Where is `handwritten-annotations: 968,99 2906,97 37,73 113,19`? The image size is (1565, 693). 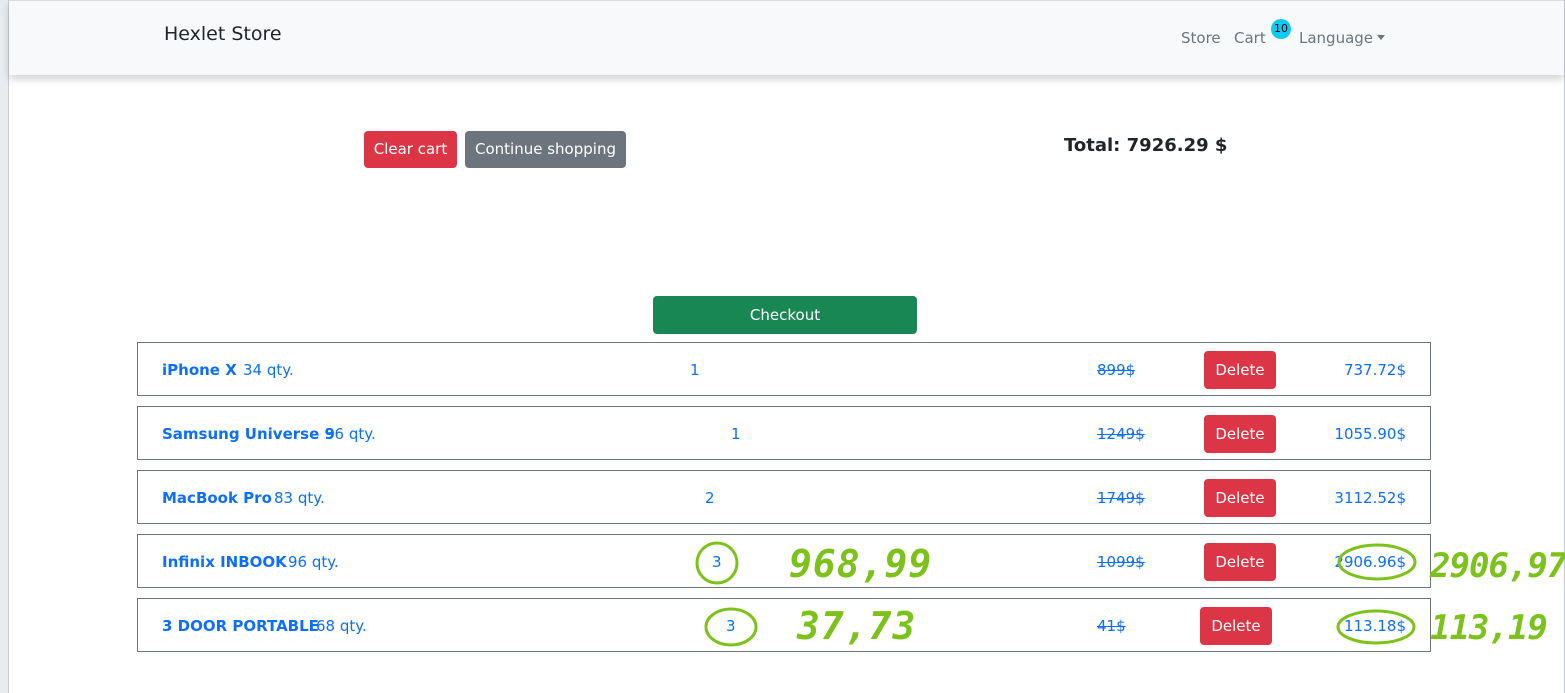
handwritten-annotations: 968,99 2906,97 37,73 113,19 is located at coordinates (1130, 594).